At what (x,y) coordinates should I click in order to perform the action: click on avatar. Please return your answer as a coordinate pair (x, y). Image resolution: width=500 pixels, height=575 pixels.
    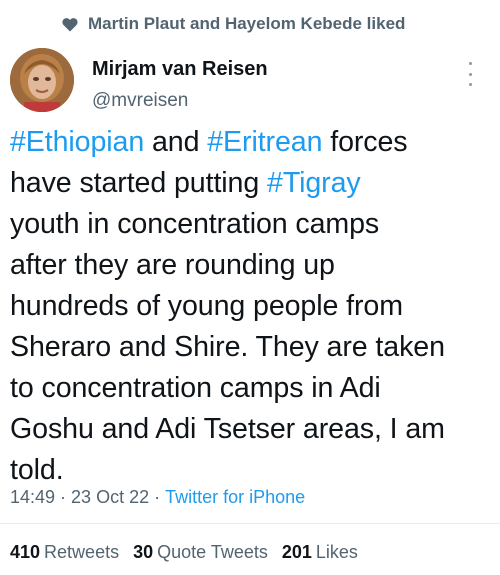
    Looking at the image, I should click on (42, 80).